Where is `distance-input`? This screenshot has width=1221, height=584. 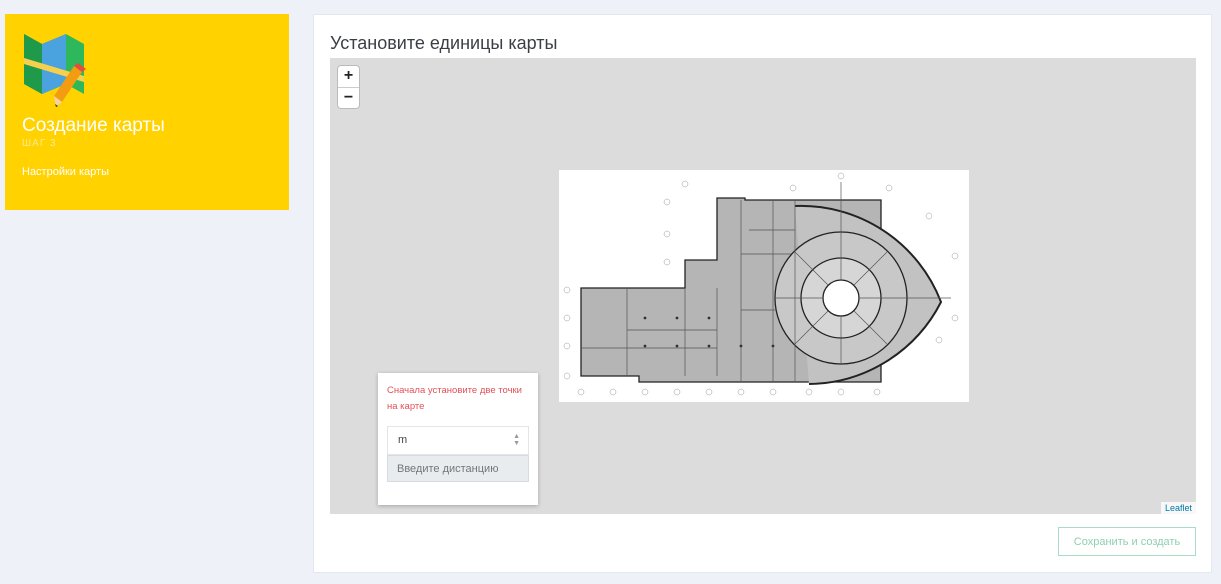
distance-input is located at coordinates (458, 468).